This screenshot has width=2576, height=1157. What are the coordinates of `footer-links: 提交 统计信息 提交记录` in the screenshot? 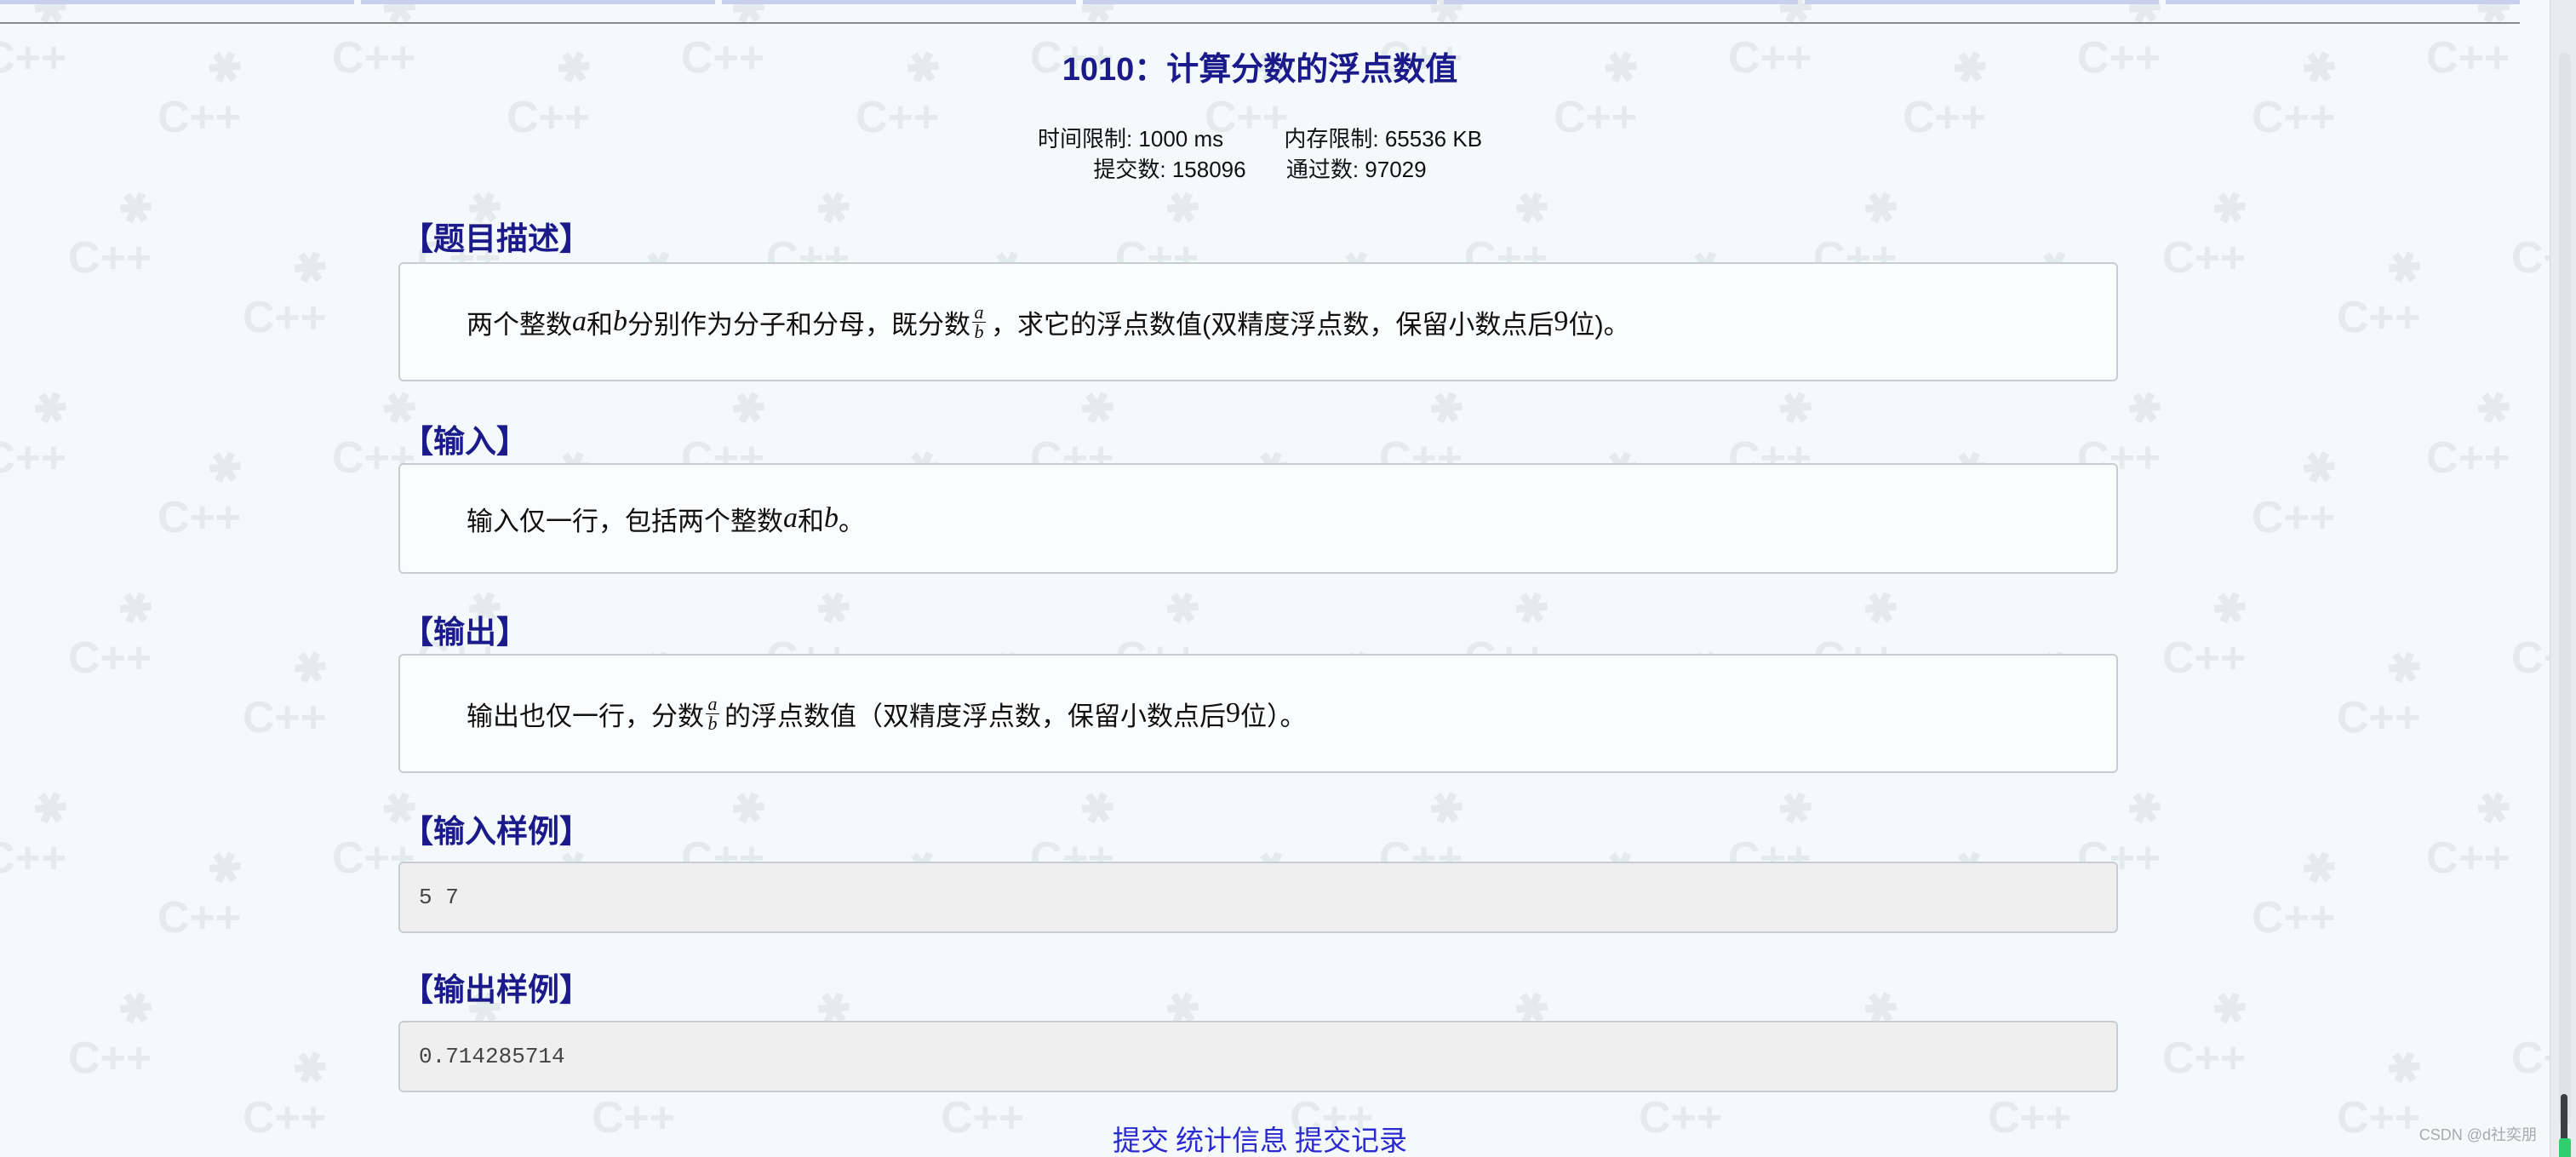 It's located at (1260, 1137).